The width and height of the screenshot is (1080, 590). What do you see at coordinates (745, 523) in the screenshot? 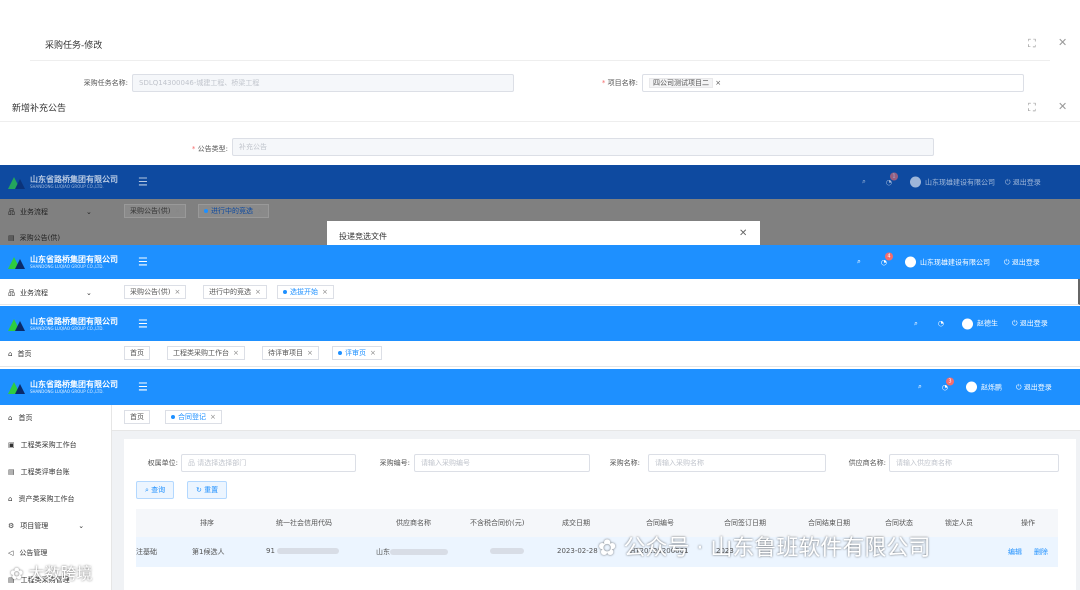
I see `col-sign-date: 合同签订日期` at bounding box center [745, 523].